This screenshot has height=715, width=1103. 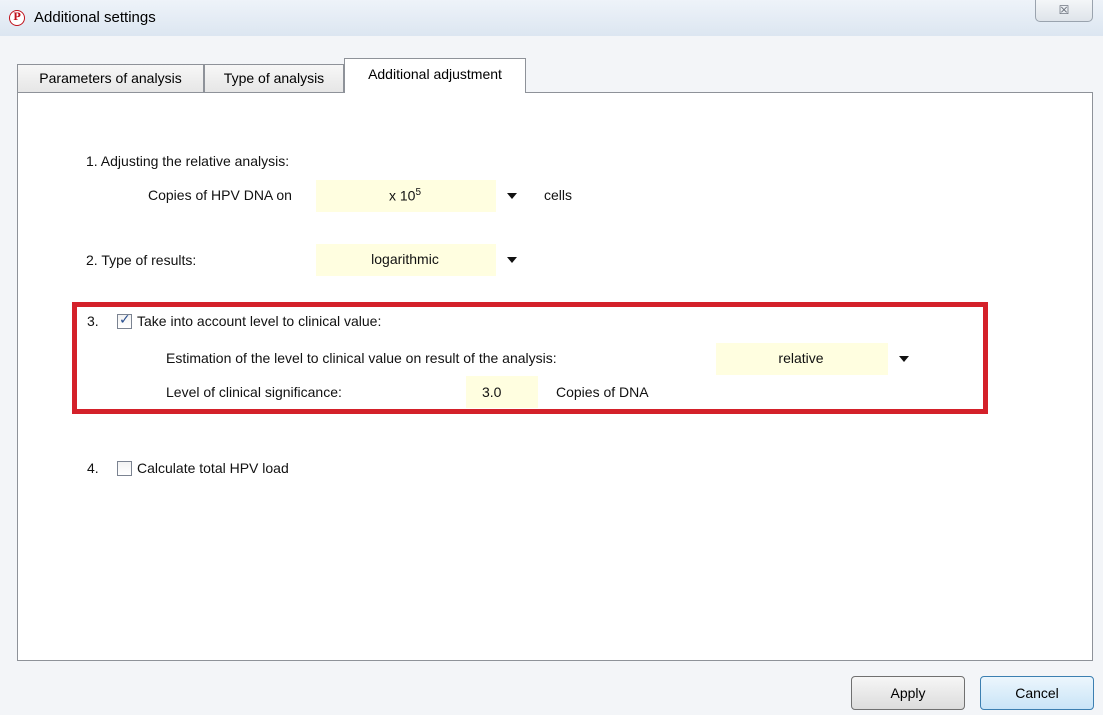 I want to click on type-of-results-value: logarithmic, so click(x=405, y=259).